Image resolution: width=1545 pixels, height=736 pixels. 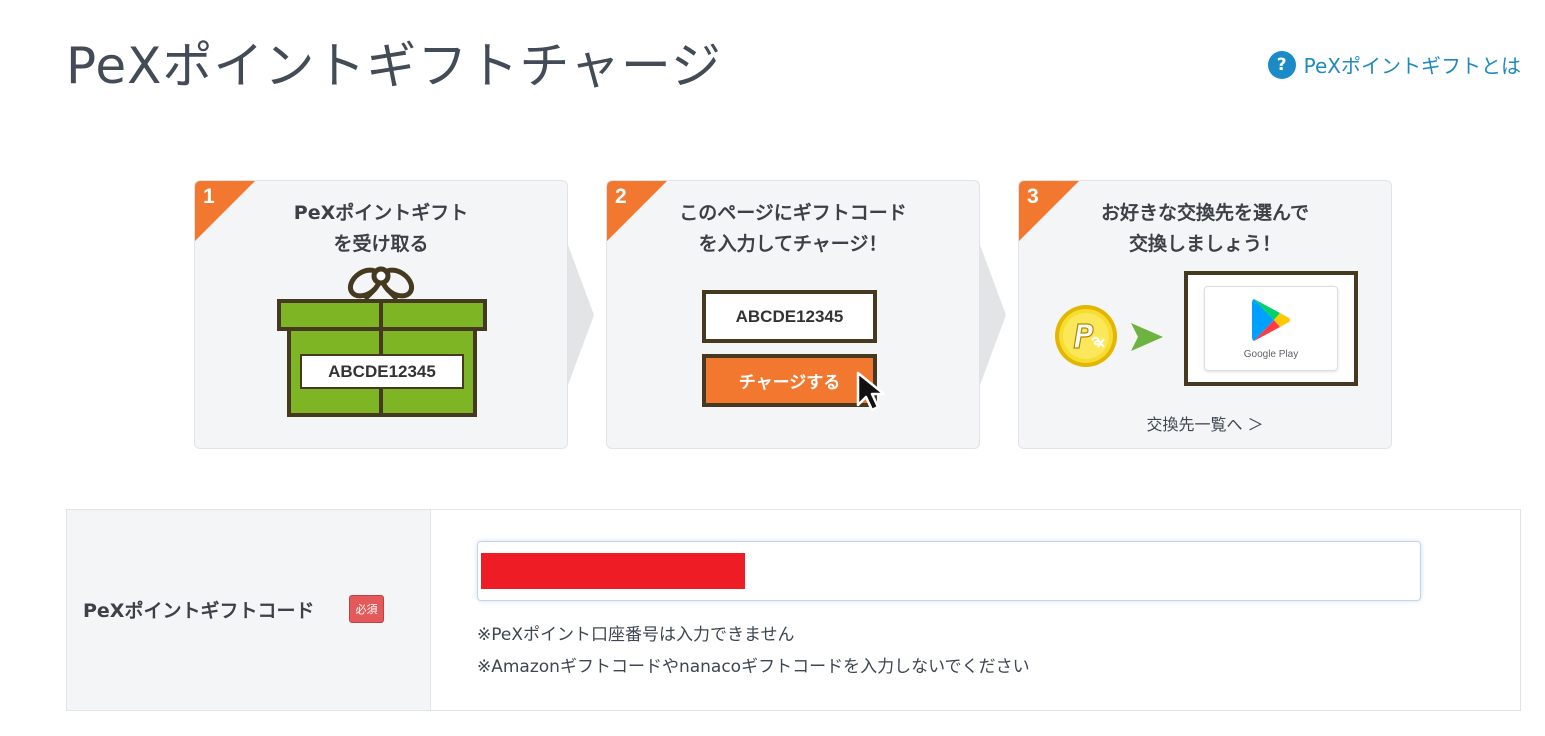 I want to click on step-title: PeXポイントギフト を受け取る, so click(x=381, y=229).